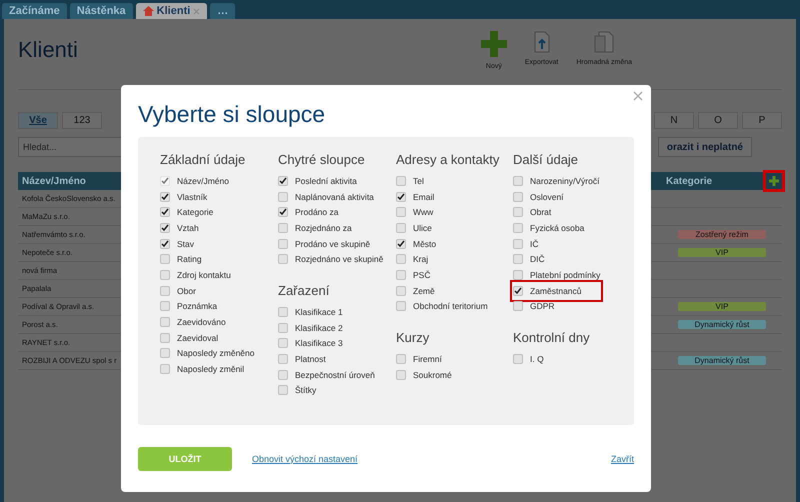 The width and height of the screenshot is (800, 502). Describe the element at coordinates (178, 290) in the screenshot. I see `column-option: Obor` at that location.